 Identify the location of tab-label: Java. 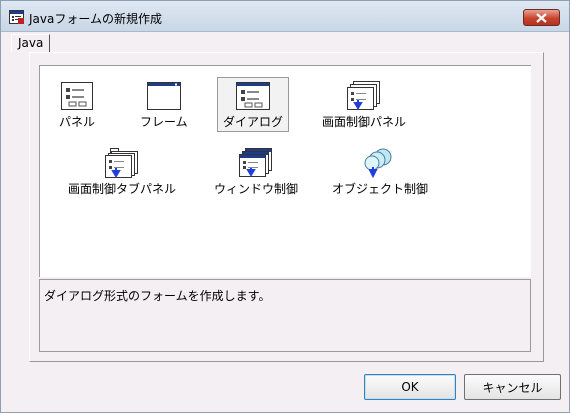
(31, 43).